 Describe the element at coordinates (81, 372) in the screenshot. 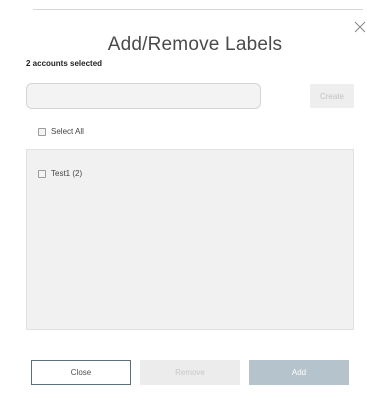

I see `close-button: Close` at that location.